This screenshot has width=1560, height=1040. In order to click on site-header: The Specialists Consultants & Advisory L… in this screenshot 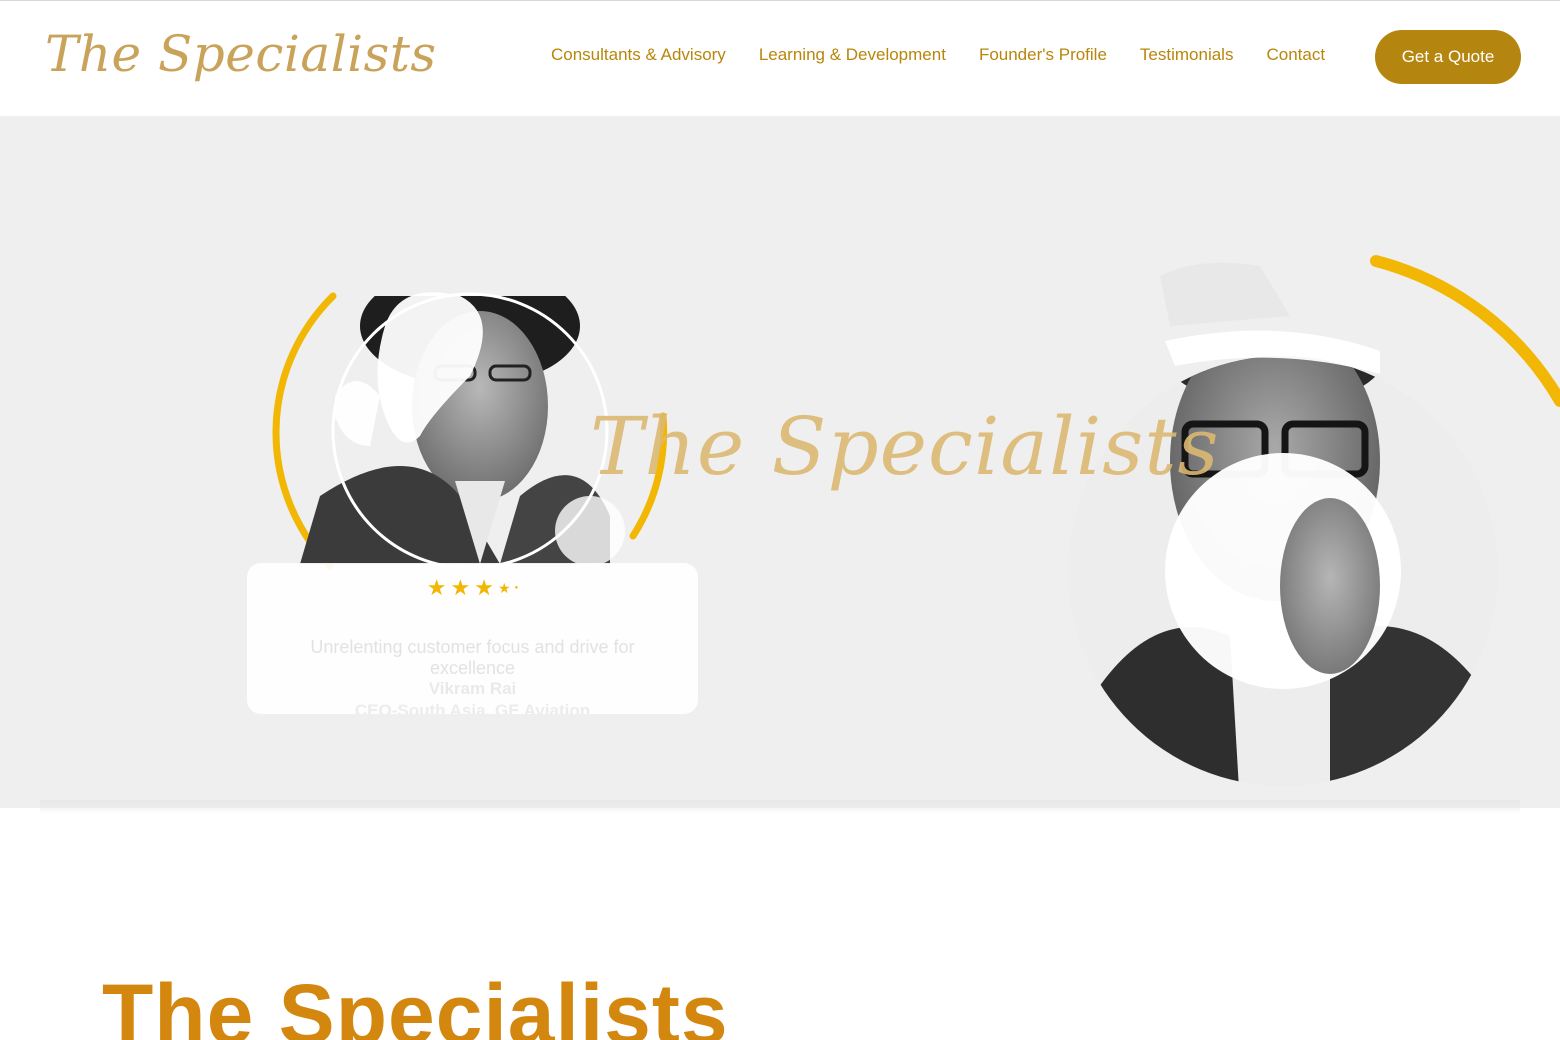, I will do `click(780, 58)`.